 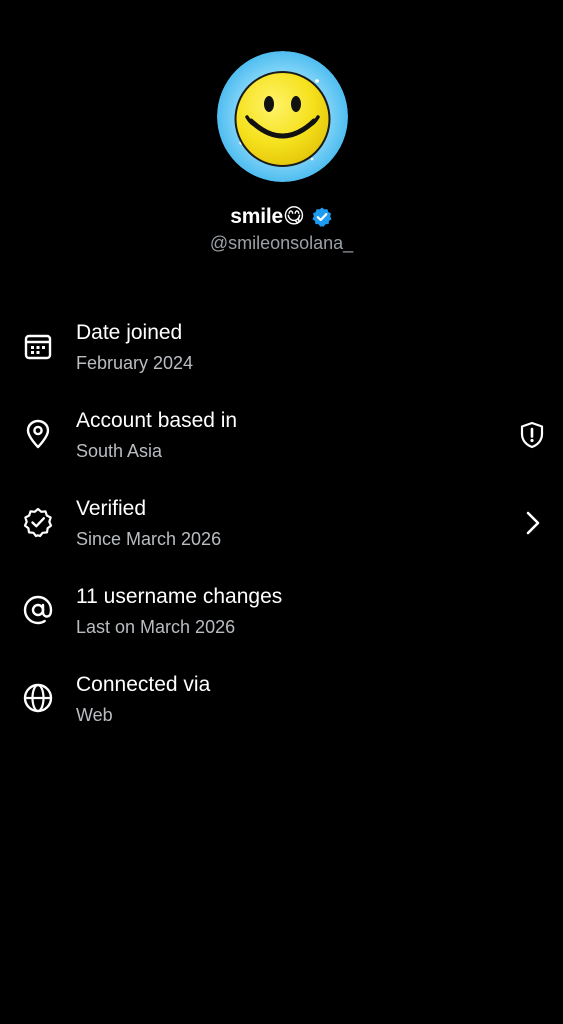 I want to click on location-pin-icon, so click(x=38, y=434).